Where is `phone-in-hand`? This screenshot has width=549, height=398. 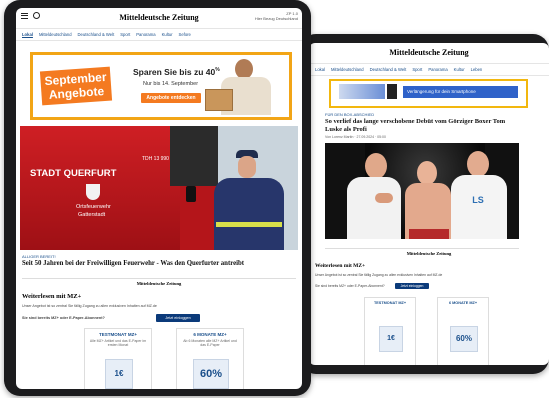
phone-in-hand is located at coordinates (191, 194).